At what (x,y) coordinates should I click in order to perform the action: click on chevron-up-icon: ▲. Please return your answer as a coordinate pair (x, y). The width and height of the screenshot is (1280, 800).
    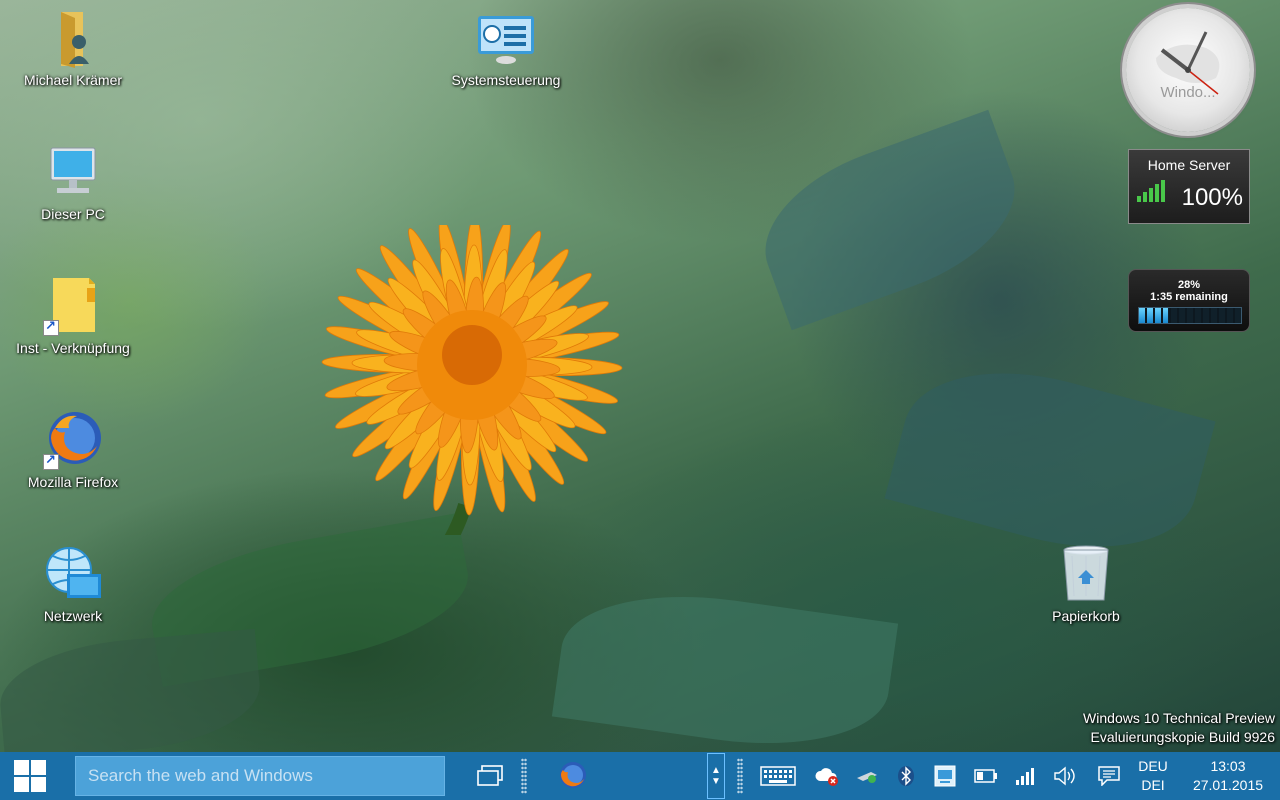
    Looking at the image, I should click on (716, 770).